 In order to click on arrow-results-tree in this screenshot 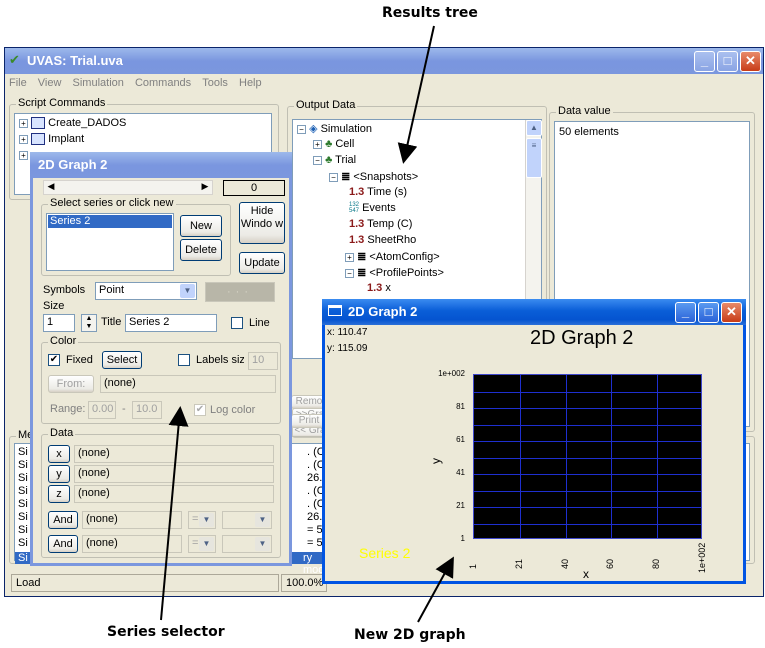, I will do `click(416, 94)`.